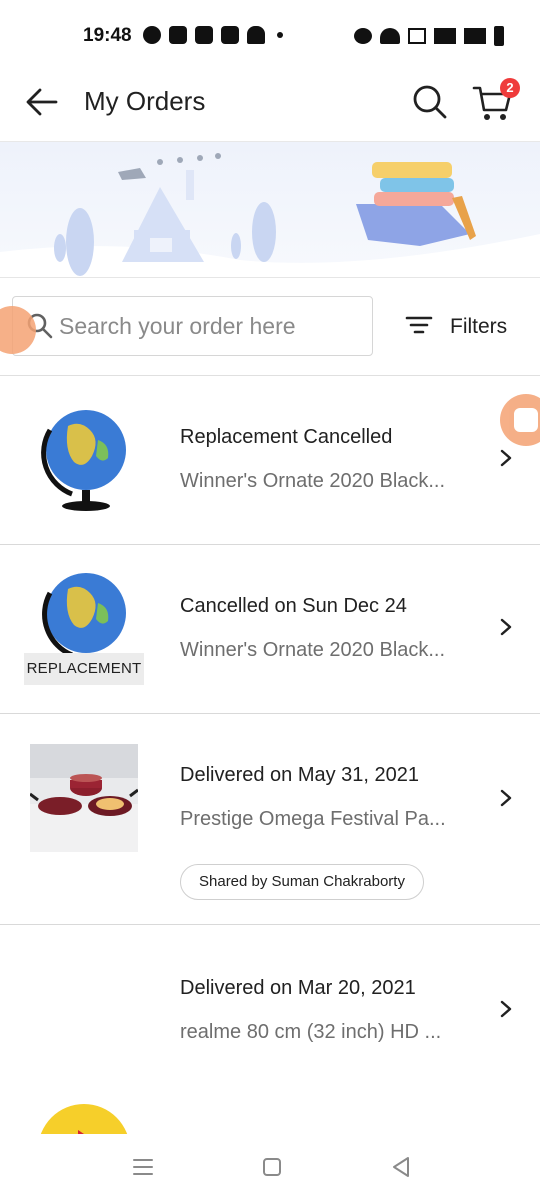  I want to click on back-arrow-icon, so click(42, 102).